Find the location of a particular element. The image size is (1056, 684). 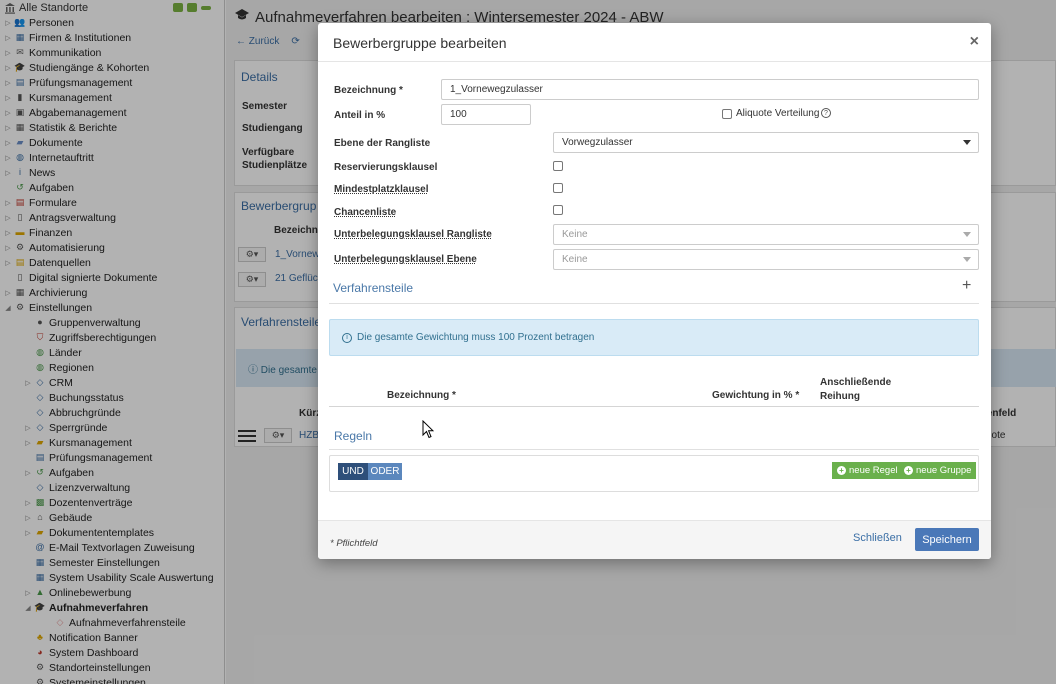

plus-icon: + is located at coordinates (841, 470).